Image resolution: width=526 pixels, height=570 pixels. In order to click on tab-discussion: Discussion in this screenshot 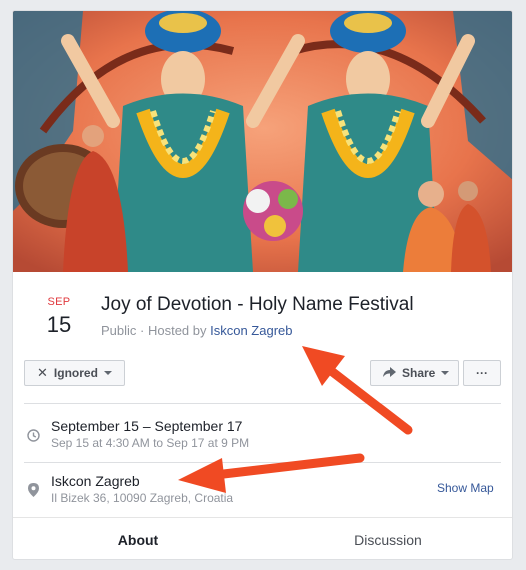, I will do `click(388, 538)`.